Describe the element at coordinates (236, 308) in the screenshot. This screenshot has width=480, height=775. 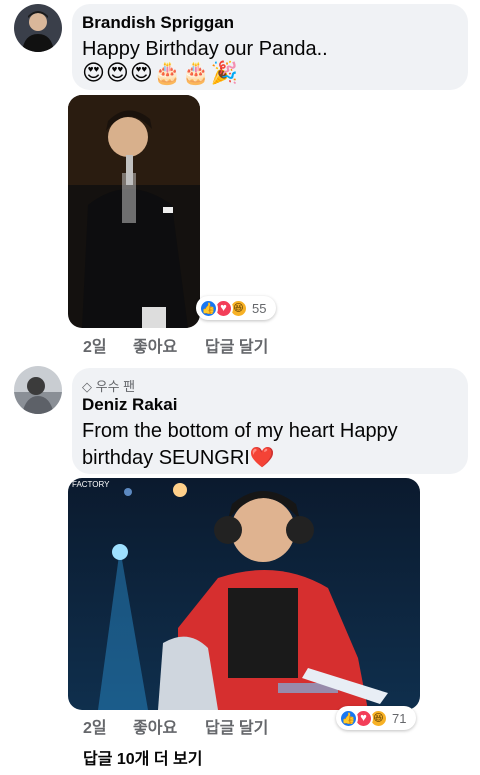
I see `reaction-summary: 👍 ♥ 😆 55` at that location.